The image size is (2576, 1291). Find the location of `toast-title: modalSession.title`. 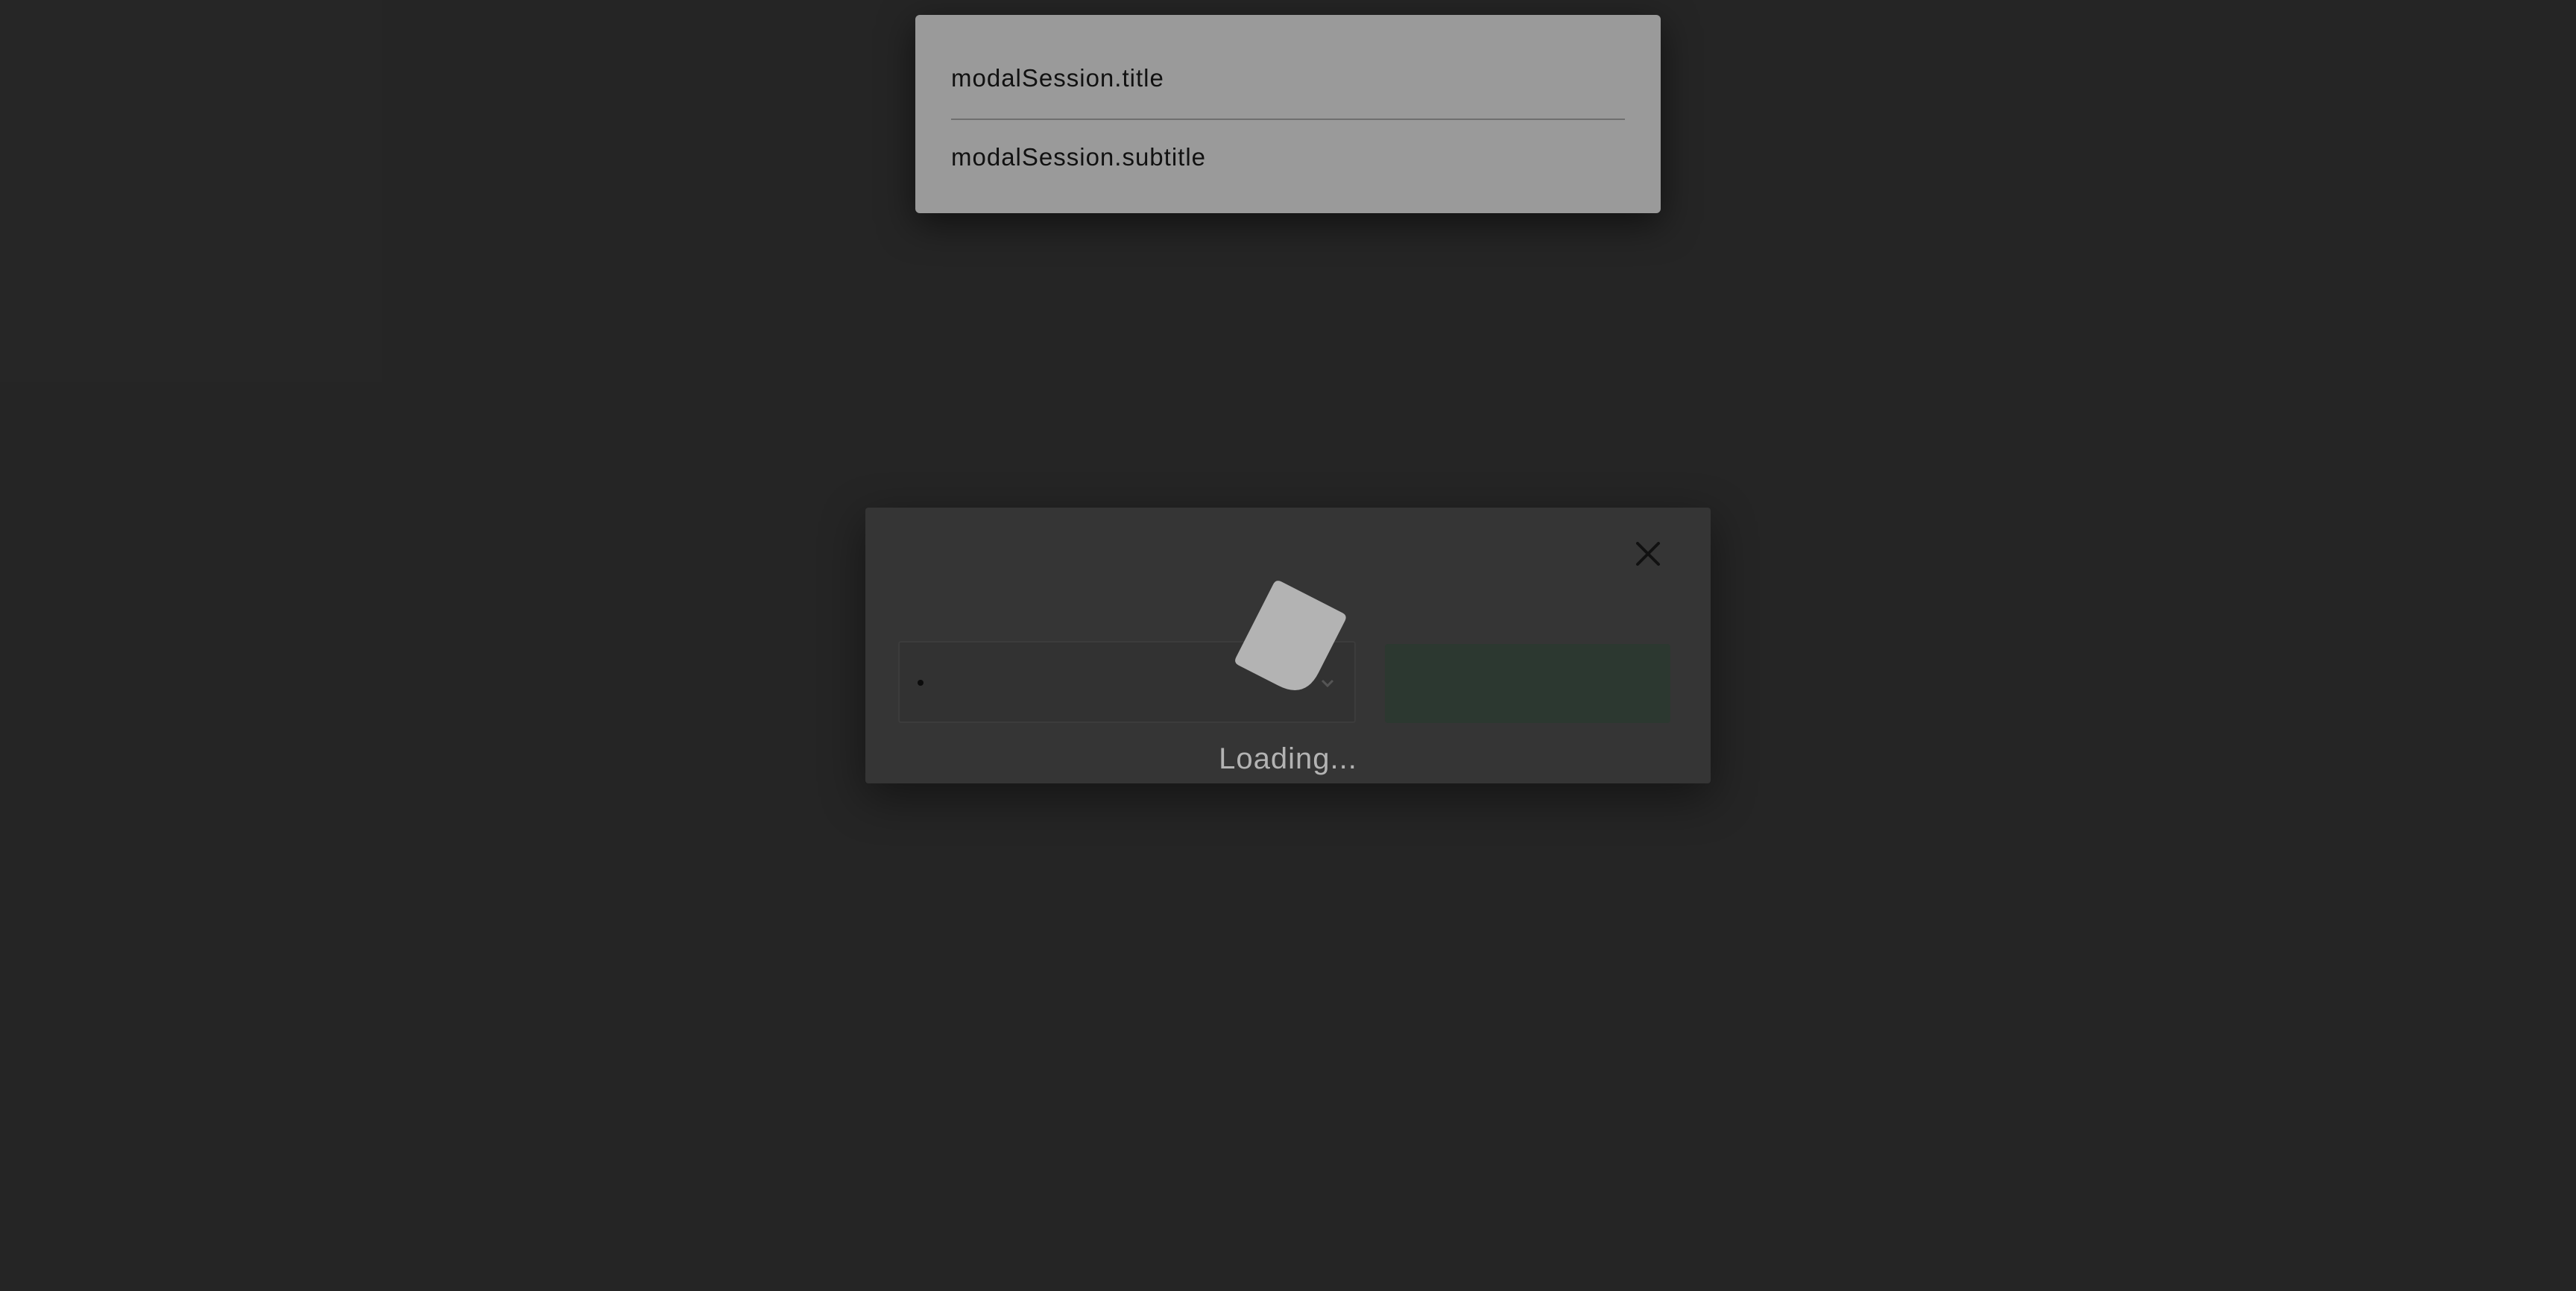

toast-title: modalSession.title is located at coordinates (1057, 78).